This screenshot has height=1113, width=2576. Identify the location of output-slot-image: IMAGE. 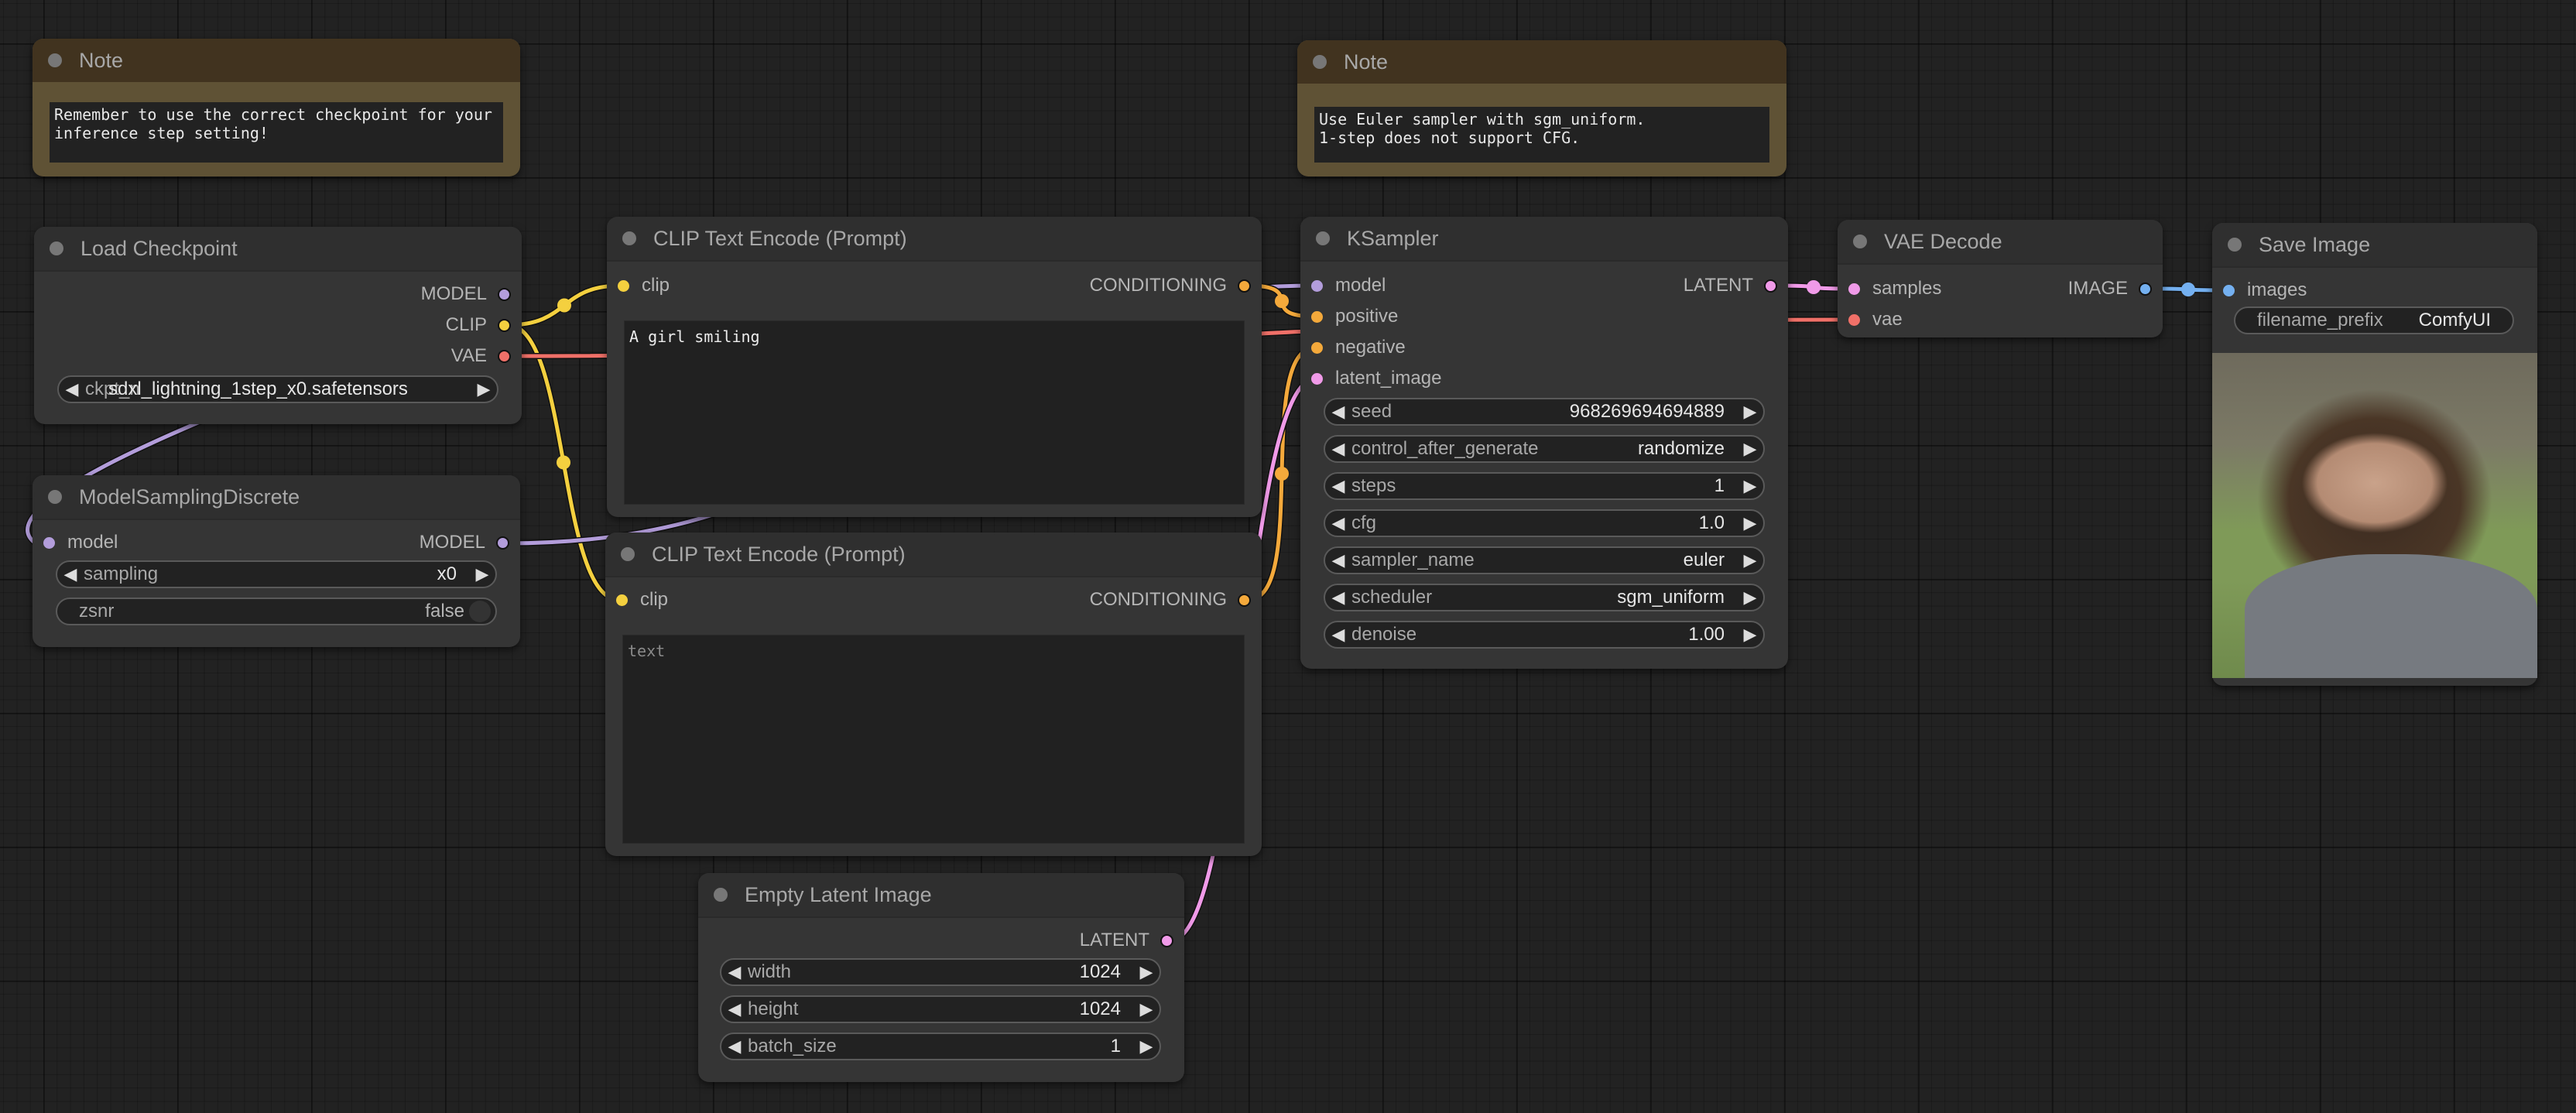
(2110, 289).